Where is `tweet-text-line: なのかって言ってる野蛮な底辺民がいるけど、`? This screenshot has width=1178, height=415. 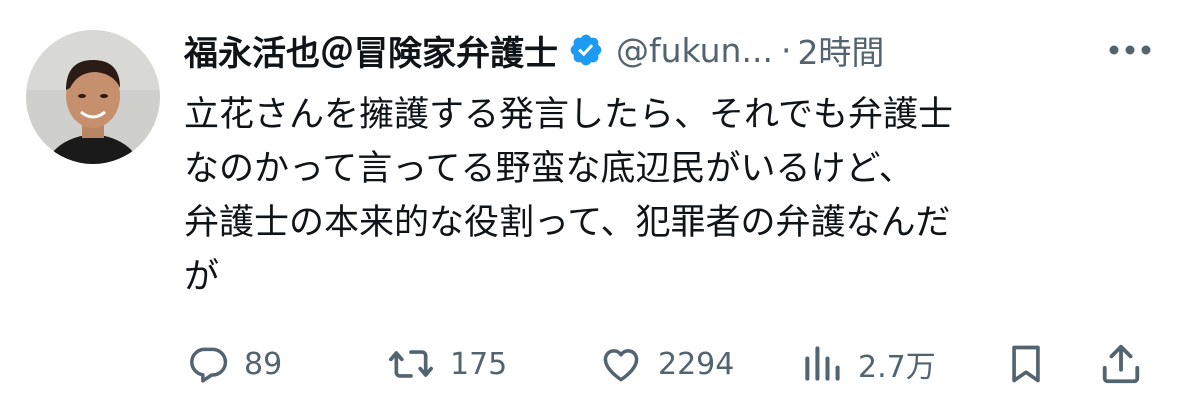
tweet-text-line: なのかって言ってる野蛮な底辺民がいるけど、 is located at coordinates (549, 169).